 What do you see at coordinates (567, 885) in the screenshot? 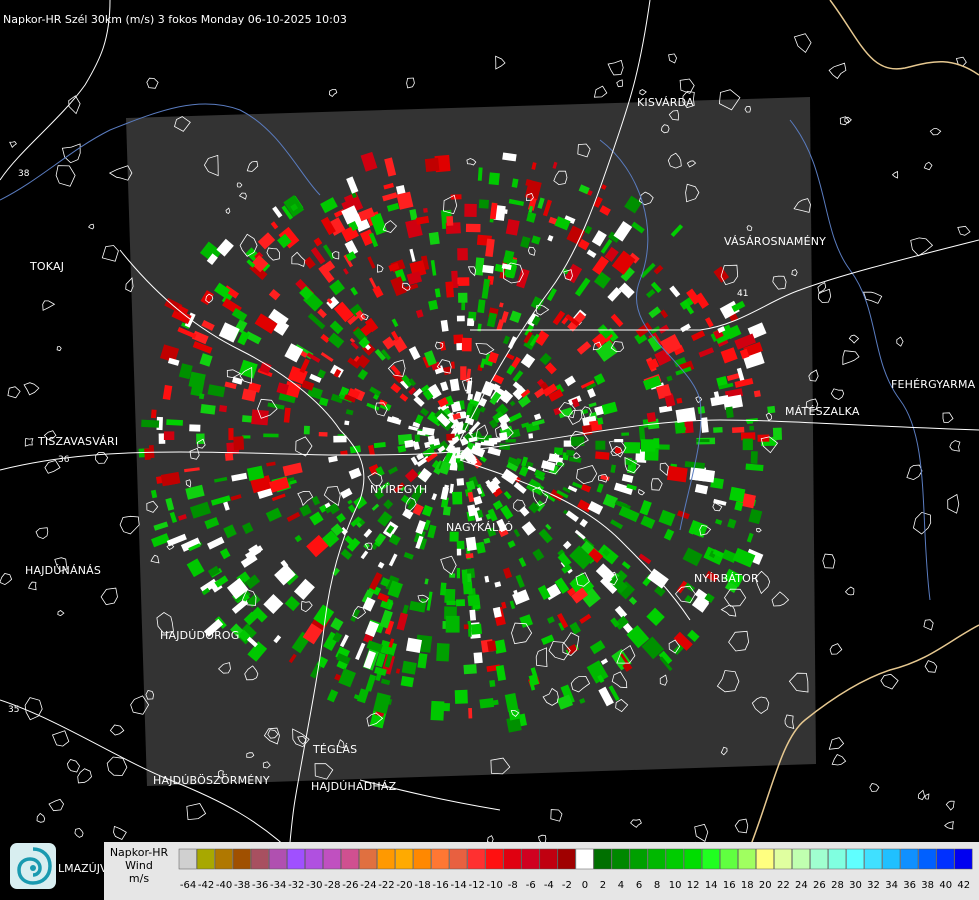
I see `legend-tick-label: -2` at bounding box center [567, 885].